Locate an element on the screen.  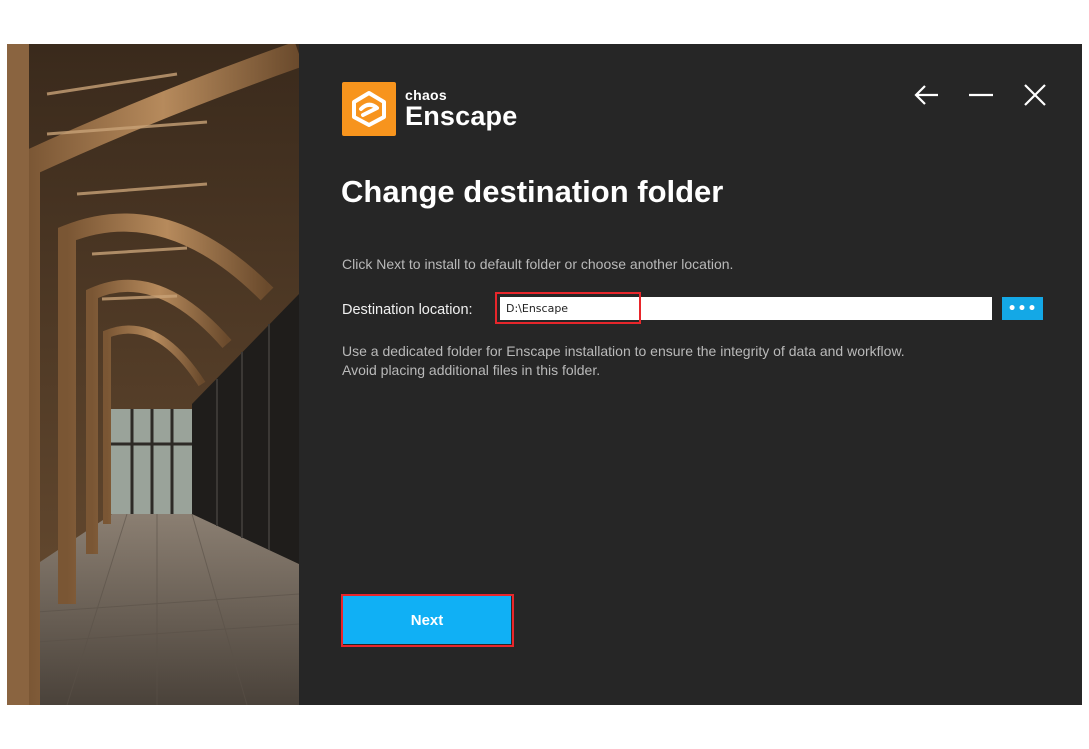
brand-company: chaos is located at coordinates (426, 95).